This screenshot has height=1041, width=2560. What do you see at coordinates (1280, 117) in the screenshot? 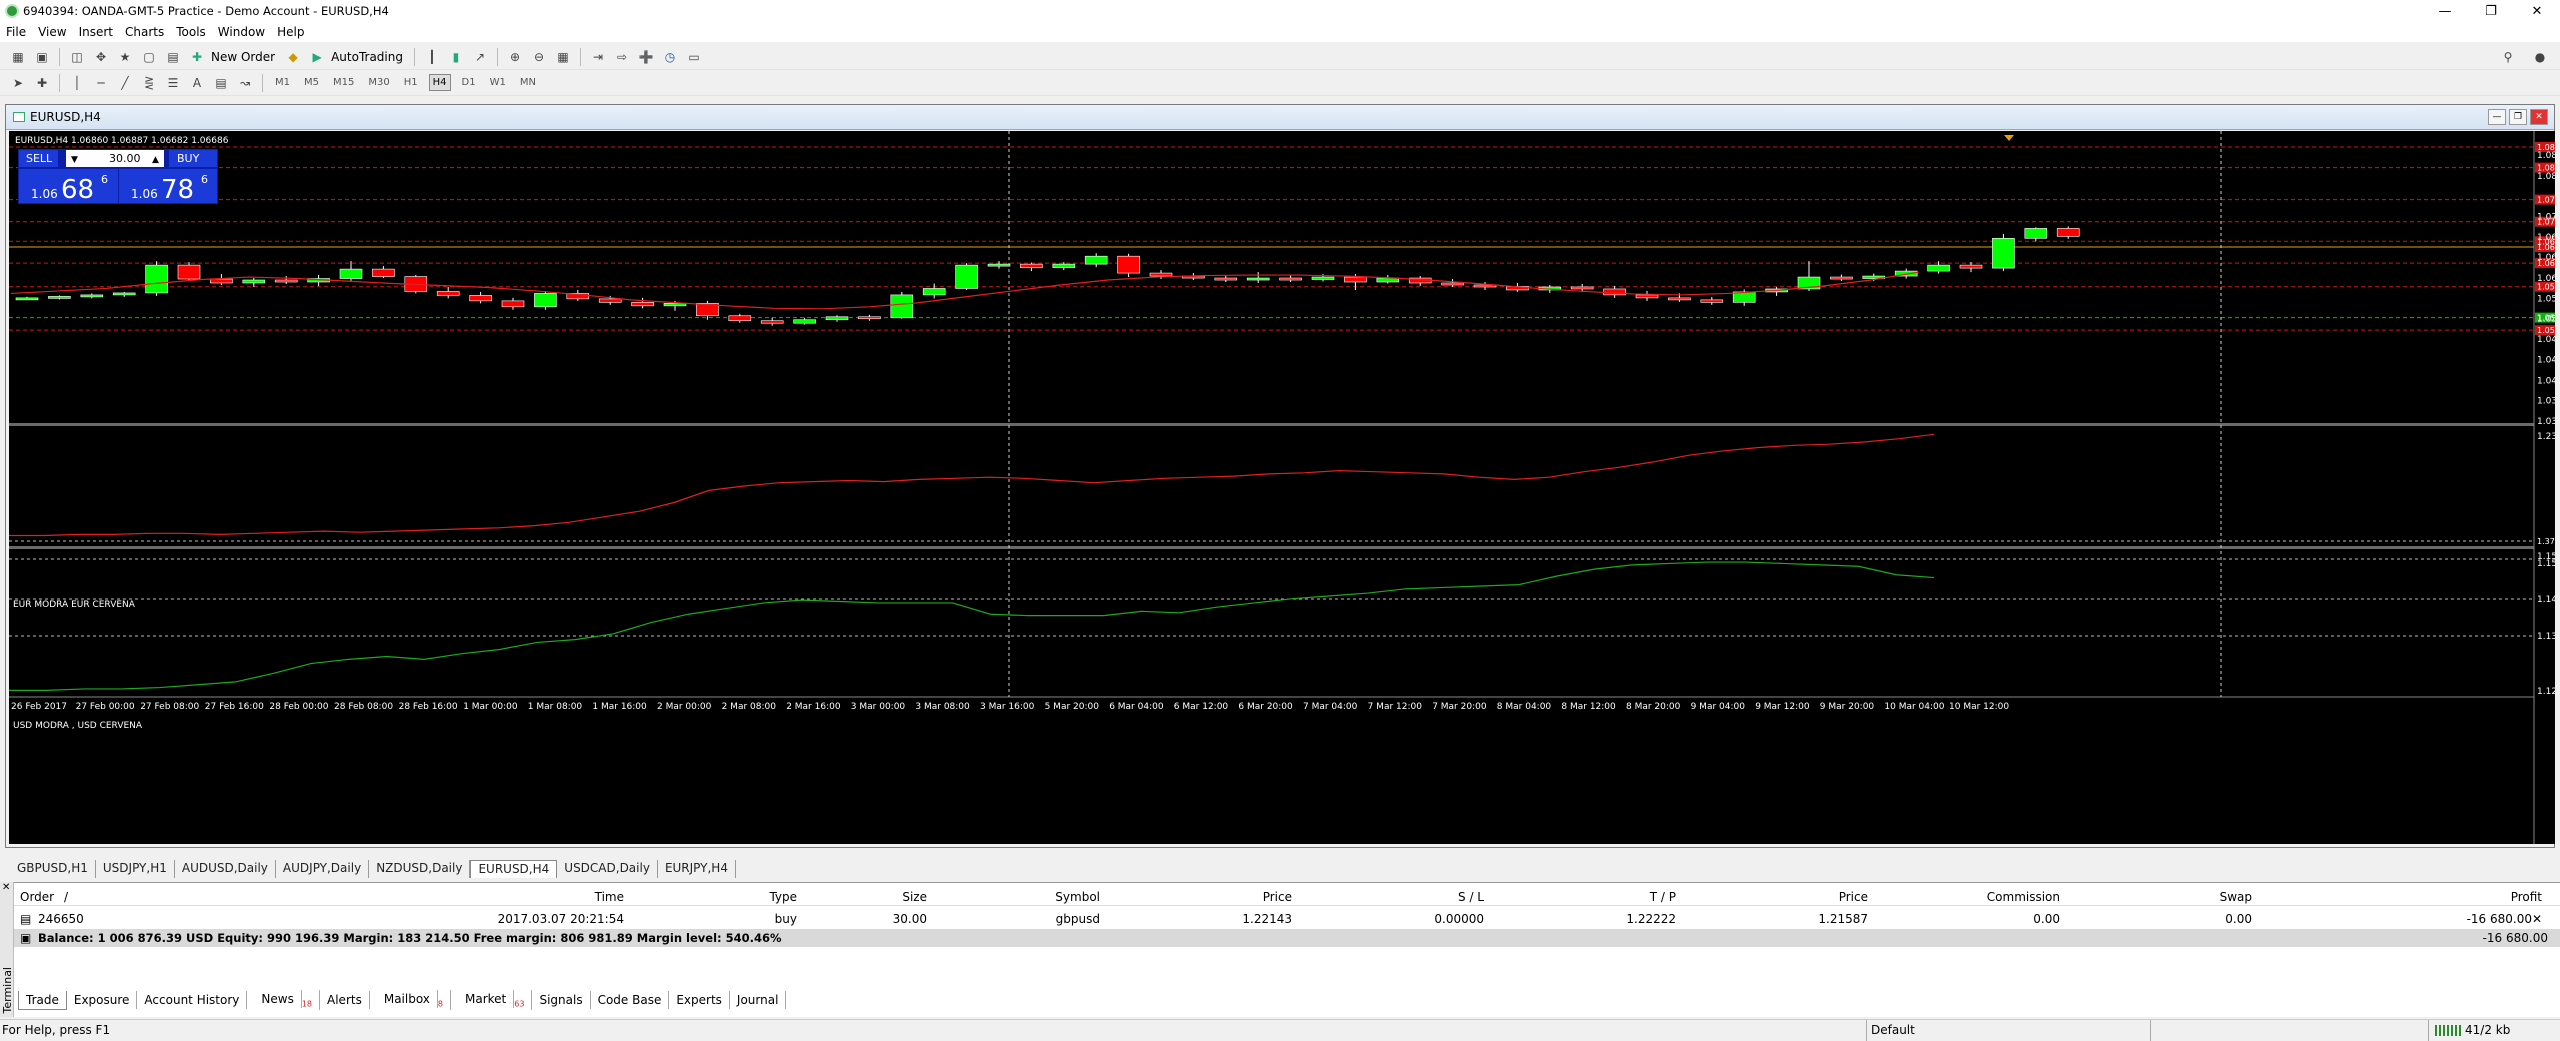
I see `chart-window-header: EURUSD,H4 — ❐ ✕` at bounding box center [1280, 117].